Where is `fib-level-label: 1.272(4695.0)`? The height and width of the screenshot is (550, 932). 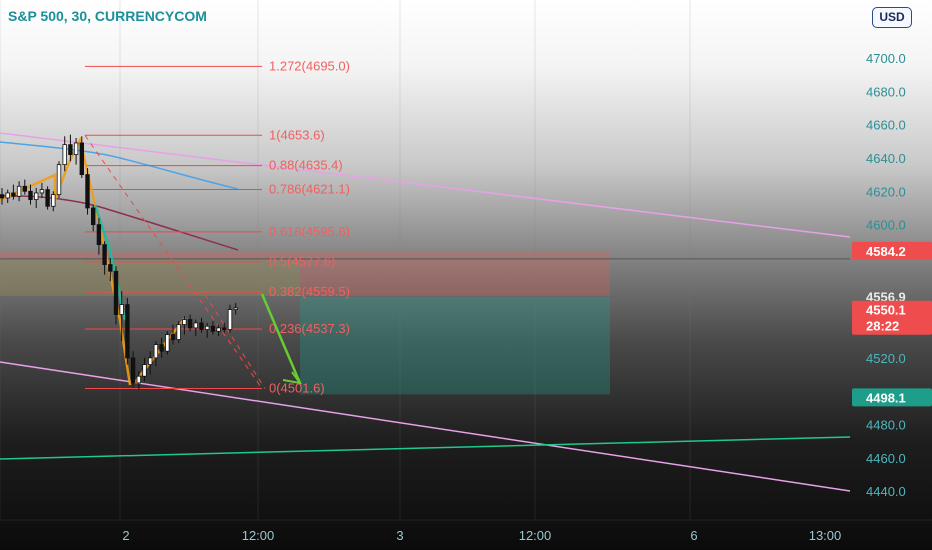
fib-level-label: 1.272(4695.0) is located at coordinates (309, 65).